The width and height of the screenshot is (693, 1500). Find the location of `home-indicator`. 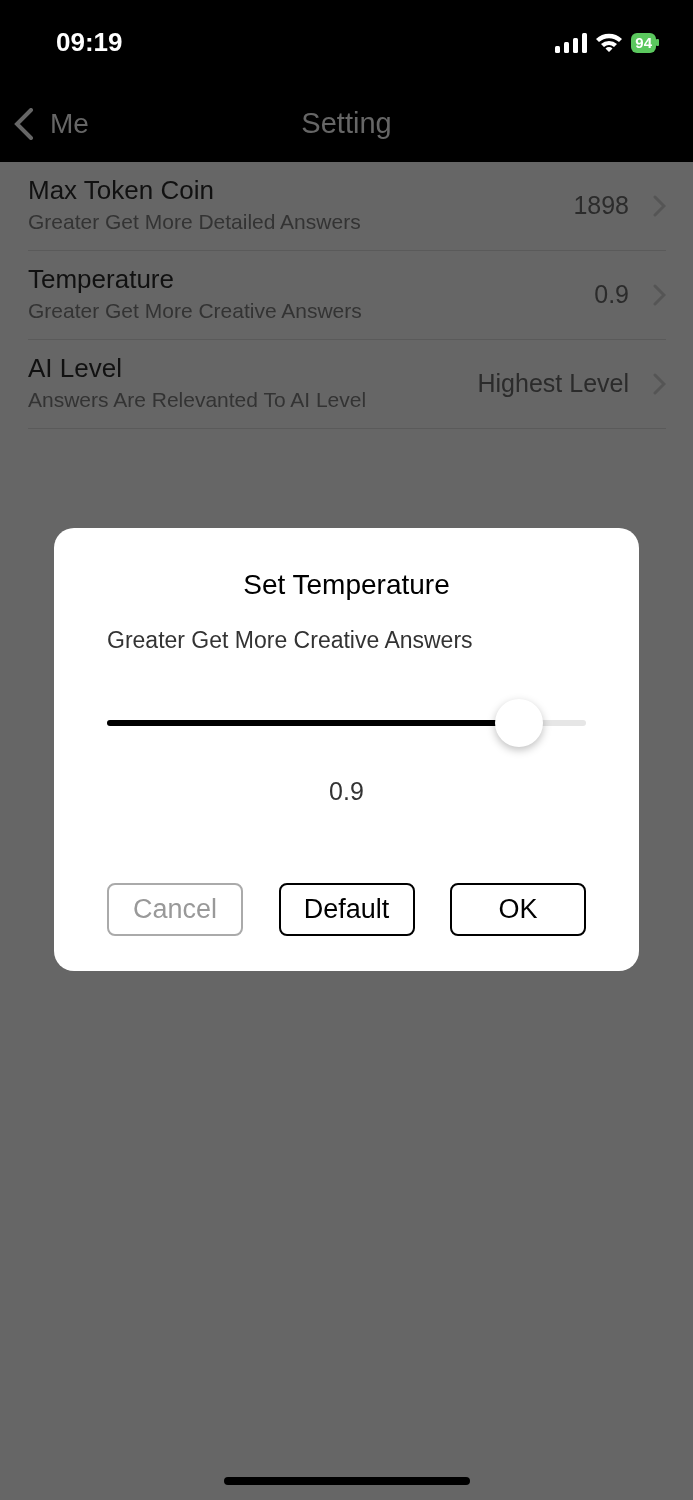

home-indicator is located at coordinates (347, 1481).